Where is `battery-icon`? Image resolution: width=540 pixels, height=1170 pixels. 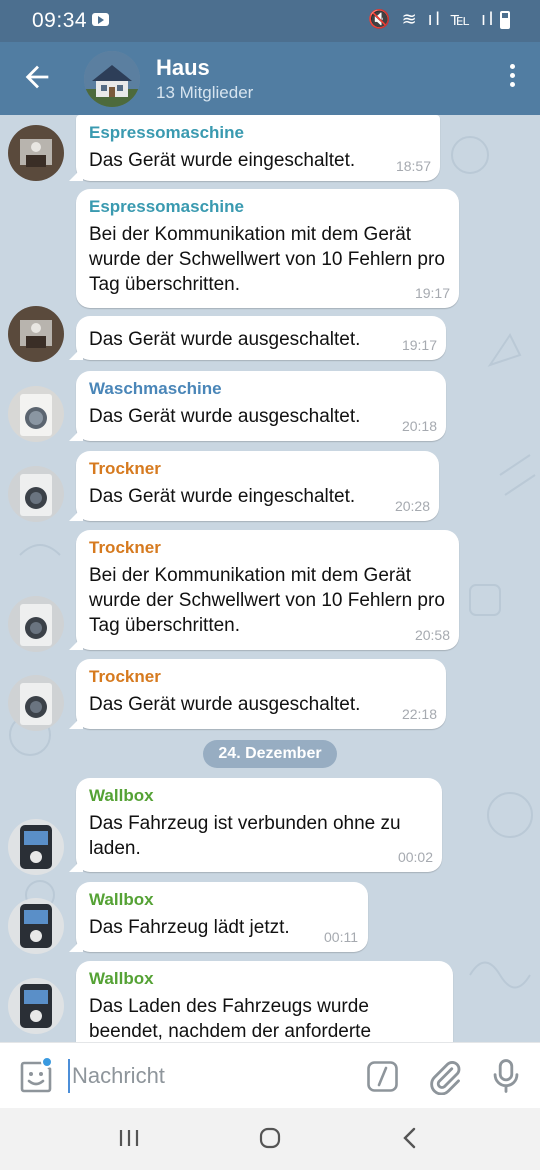 battery-icon is located at coordinates (505, 20).